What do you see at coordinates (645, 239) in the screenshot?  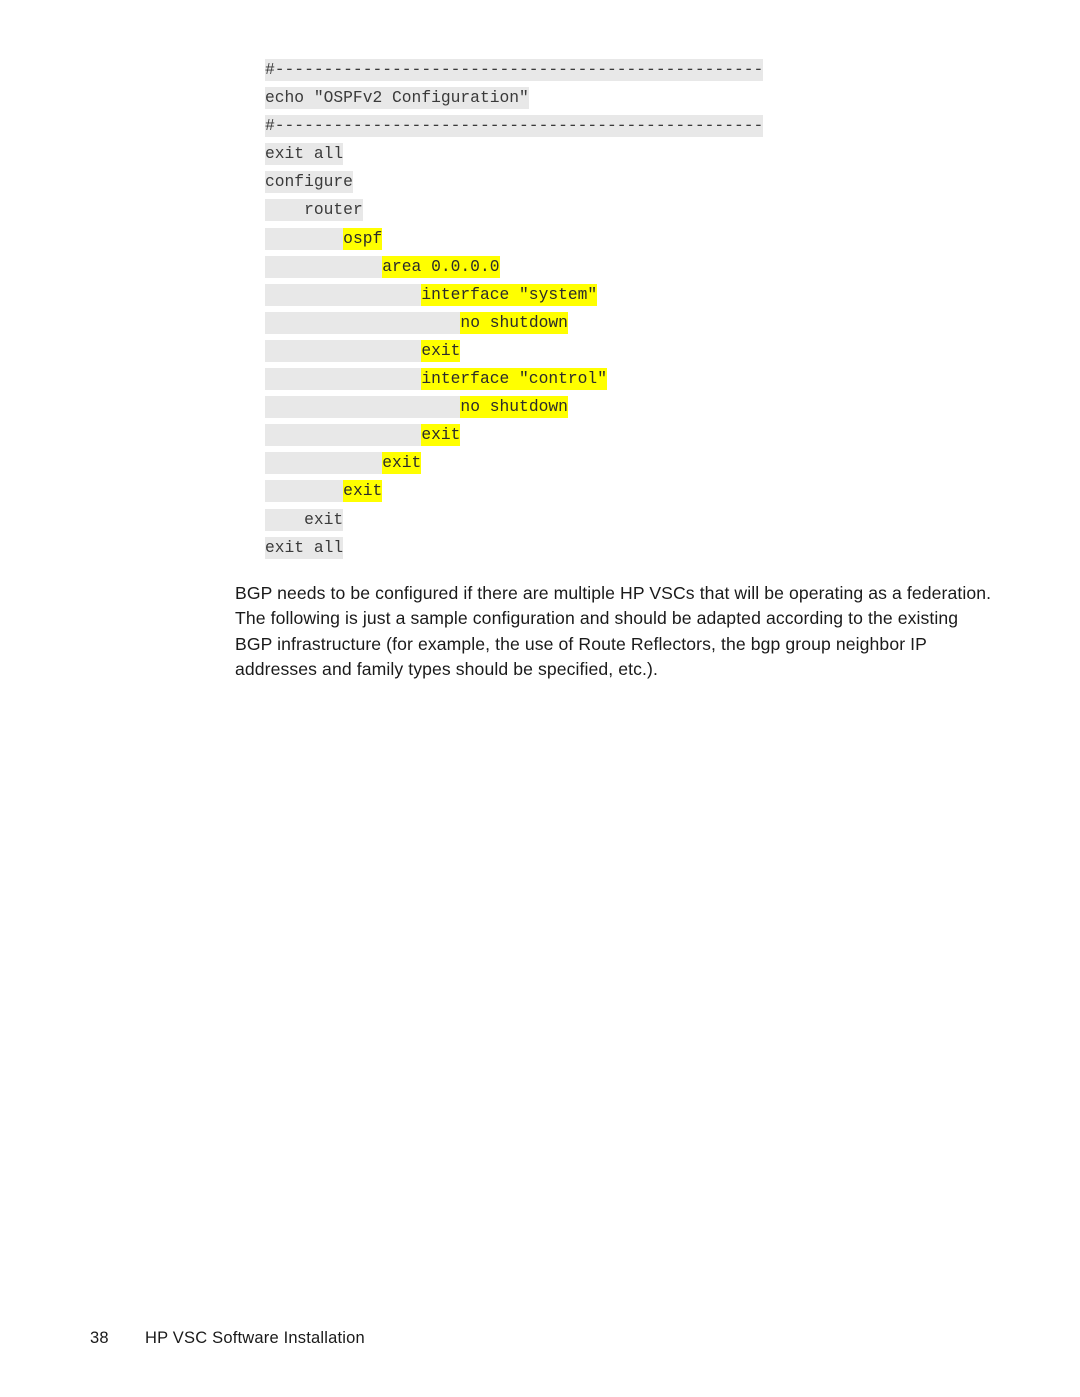 I see `code-line: ospf` at bounding box center [645, 239].